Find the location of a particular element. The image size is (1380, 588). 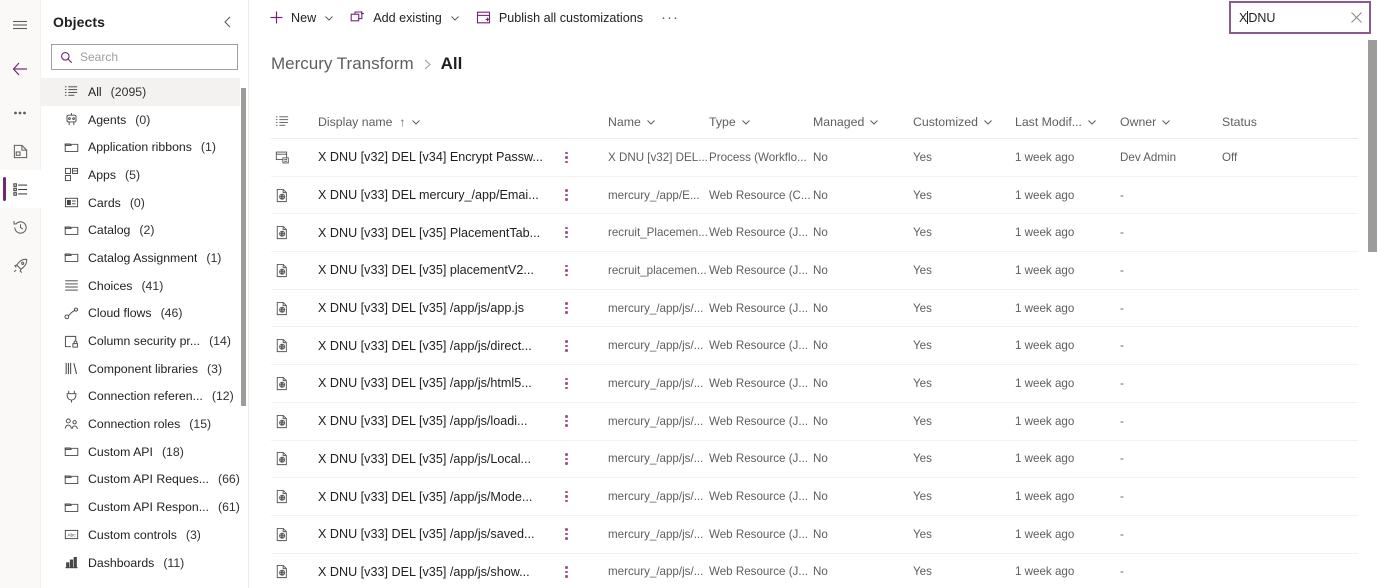

rocket-icon is located at coordinates (20, 265).